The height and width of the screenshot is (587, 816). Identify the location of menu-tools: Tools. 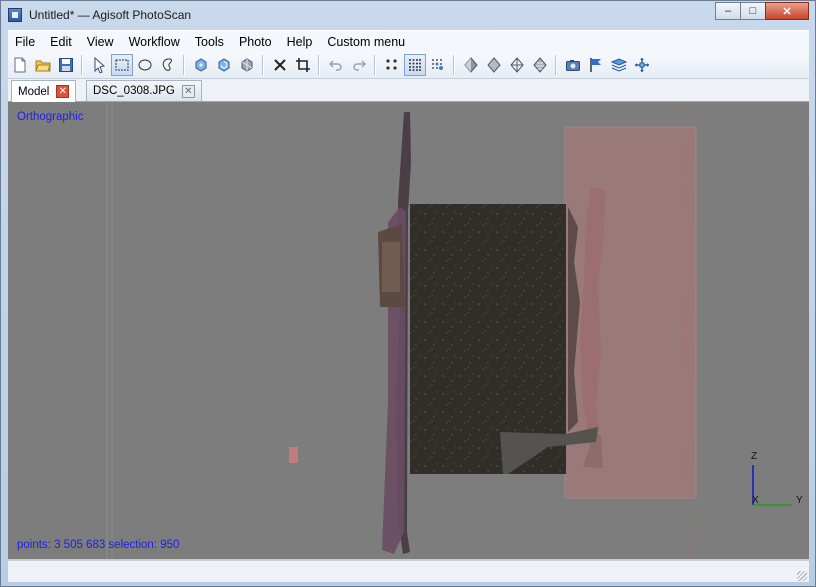
(210, 42).